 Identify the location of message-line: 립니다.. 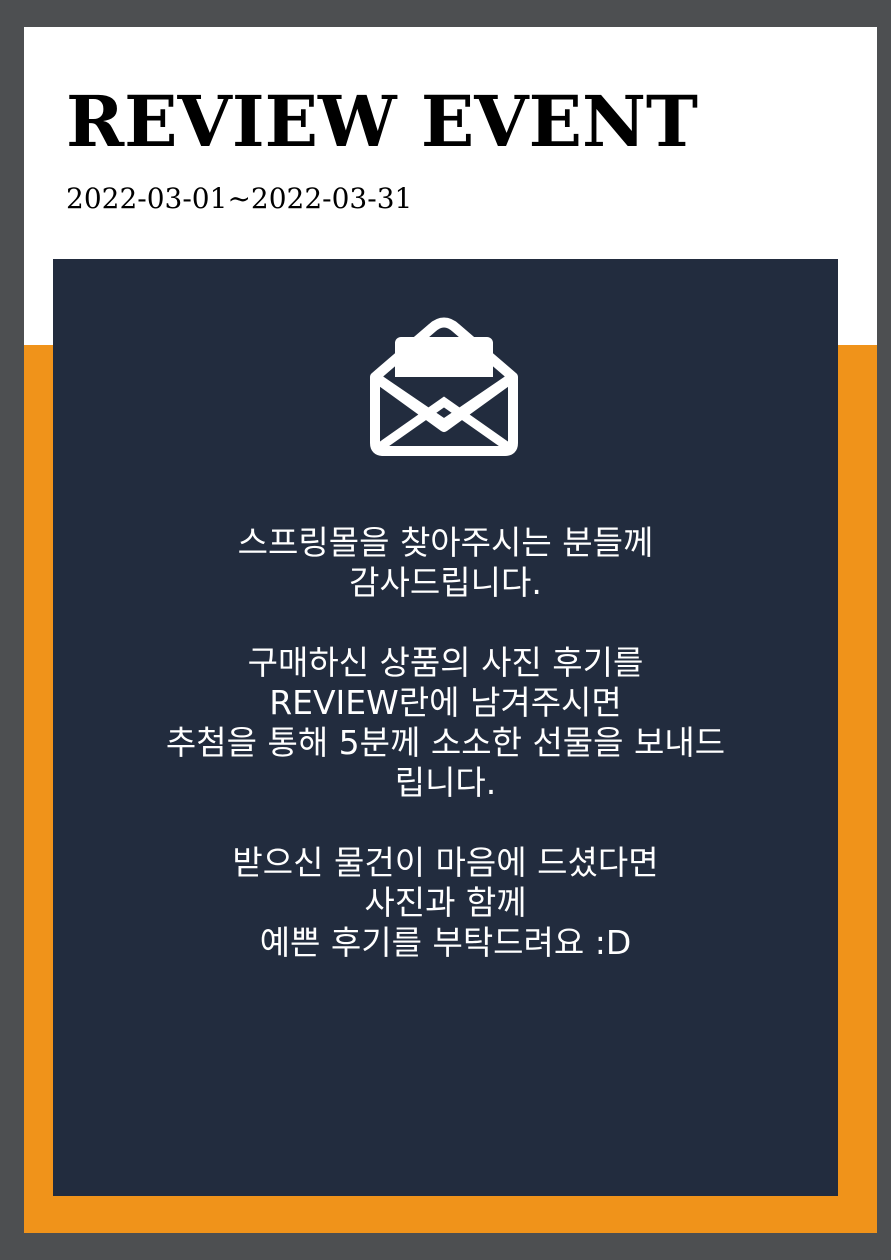
(445, 782).